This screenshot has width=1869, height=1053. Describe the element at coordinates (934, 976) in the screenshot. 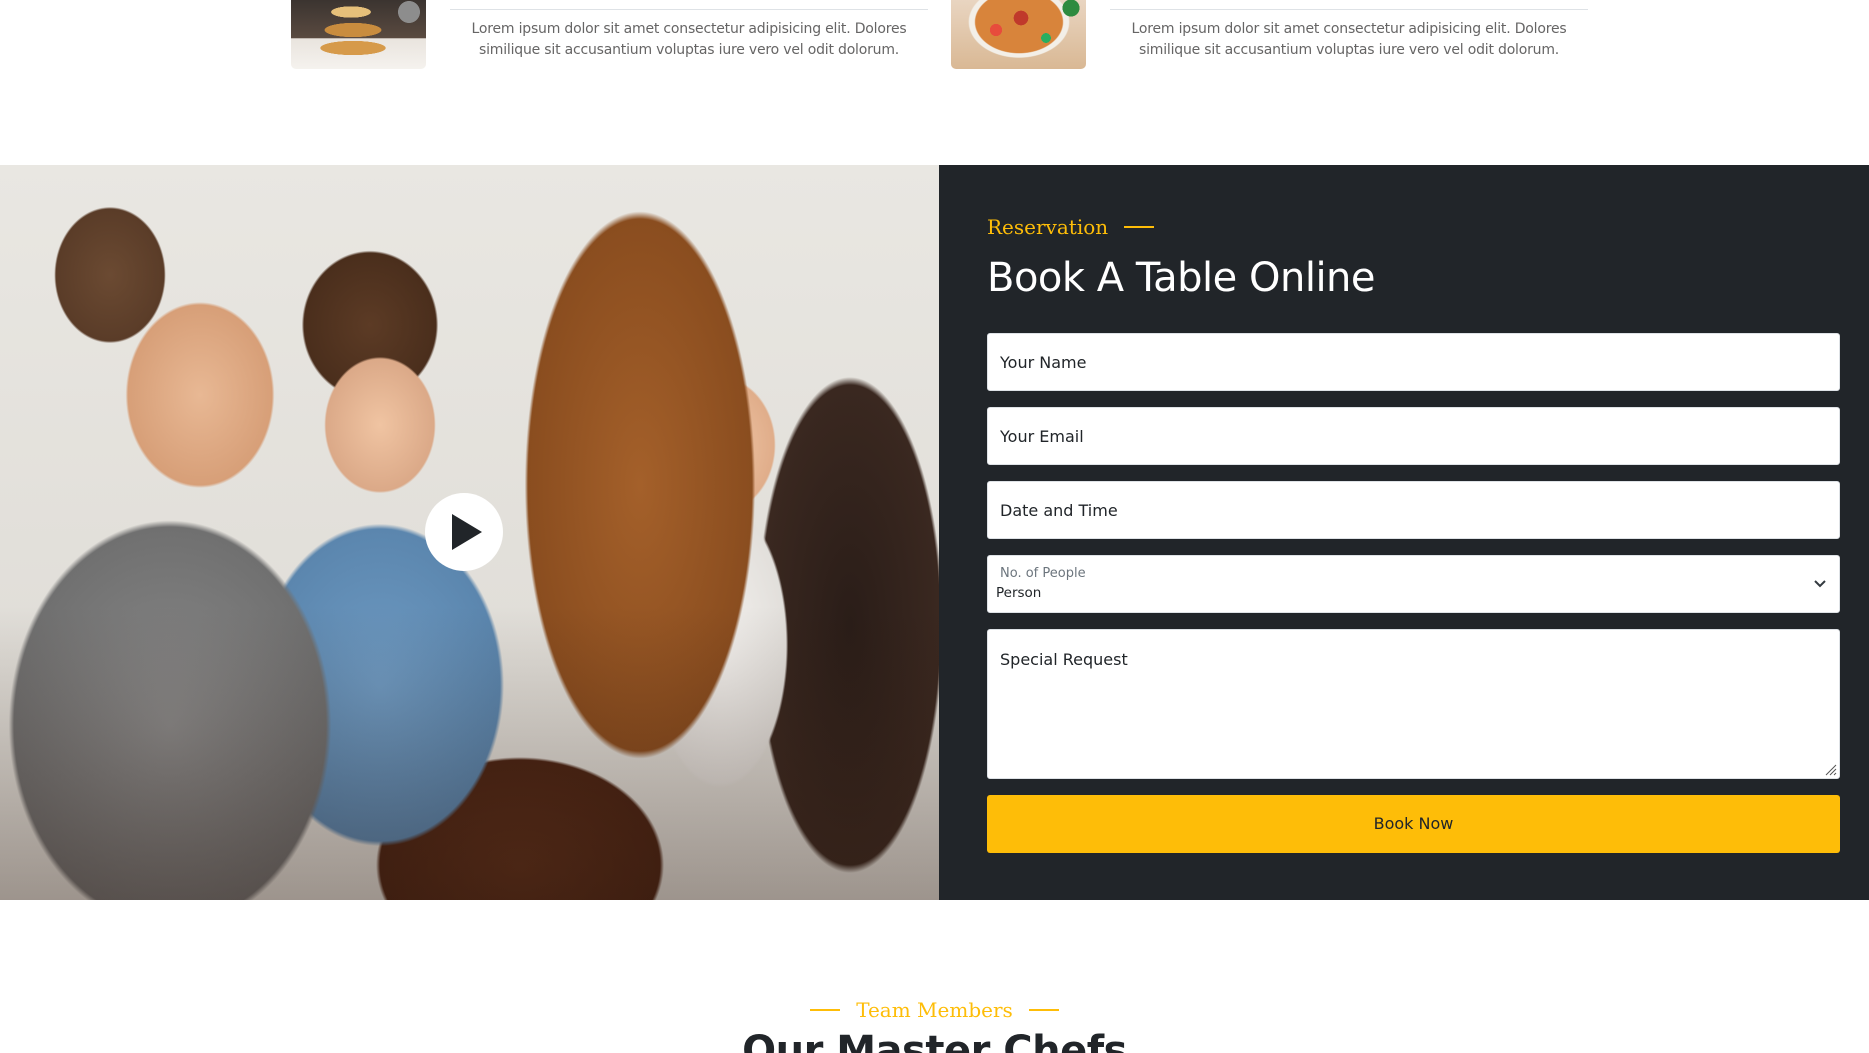

I see `team-section: Team Members Our Master Chefs` at that location.